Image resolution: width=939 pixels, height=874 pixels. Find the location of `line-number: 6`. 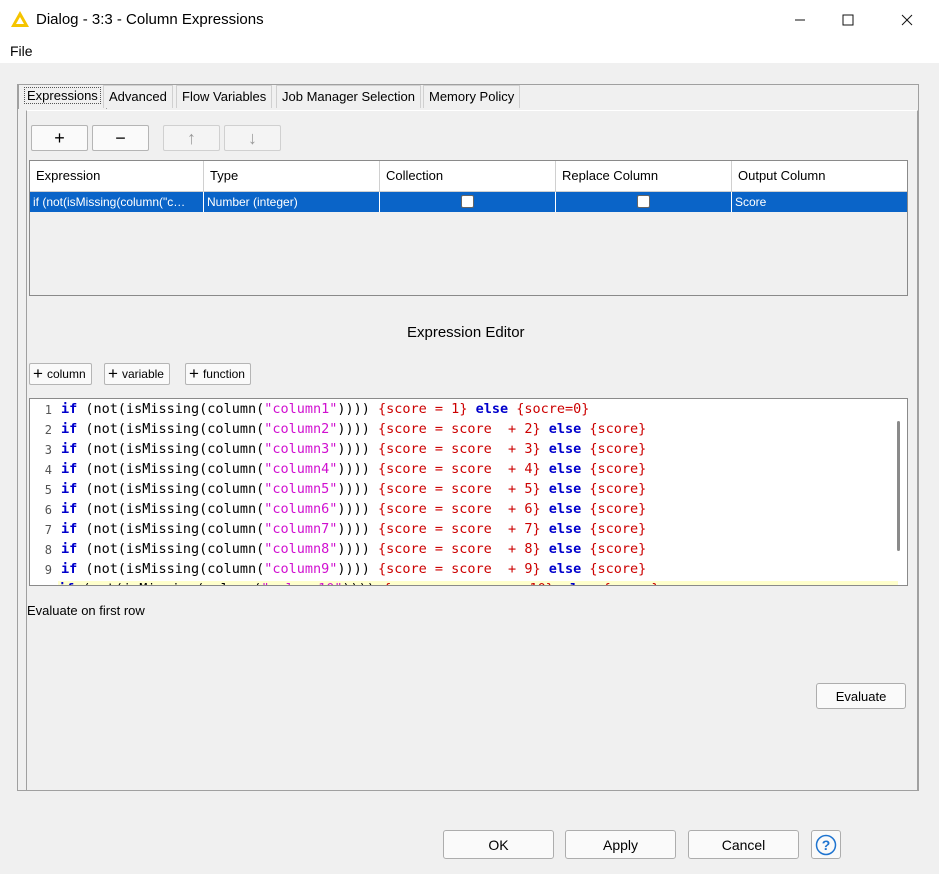

line-number: 6 is located at coordinates (48, 510).